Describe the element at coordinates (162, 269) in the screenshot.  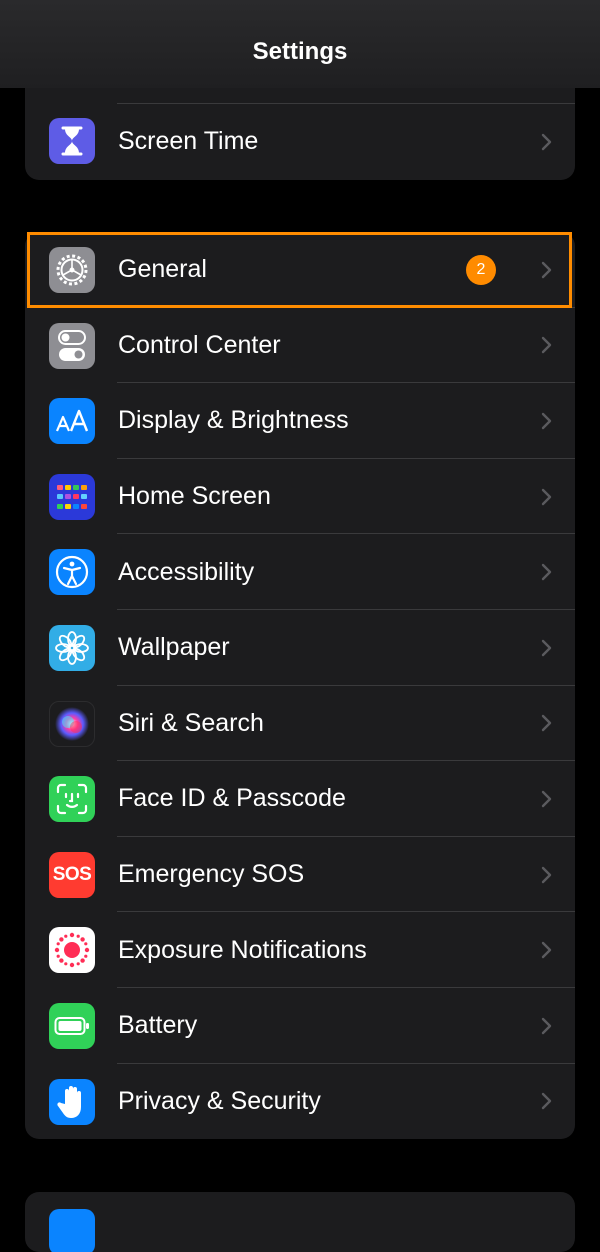
I see `settings-row-label: General` at that location.